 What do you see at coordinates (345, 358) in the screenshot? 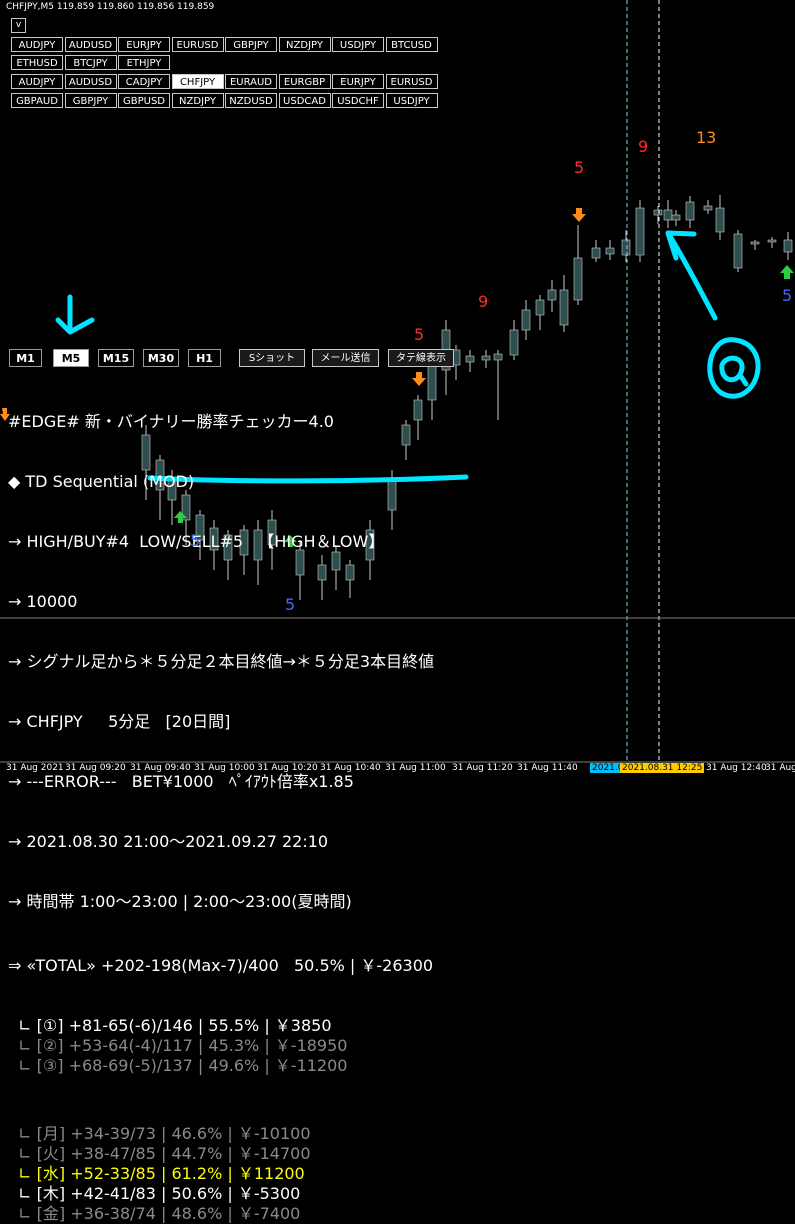
I see `send-mail-button: メール送信` at bounding box center [345, 358].